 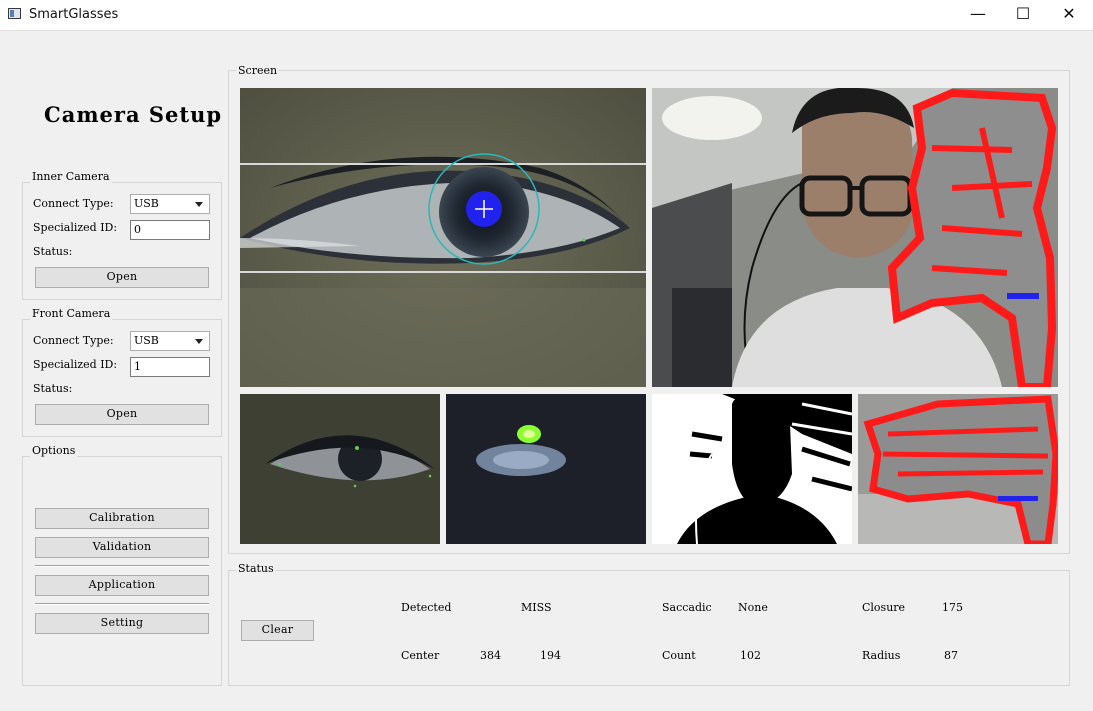 I want to click on setting-button: Setting, so click(x=122, y=623).